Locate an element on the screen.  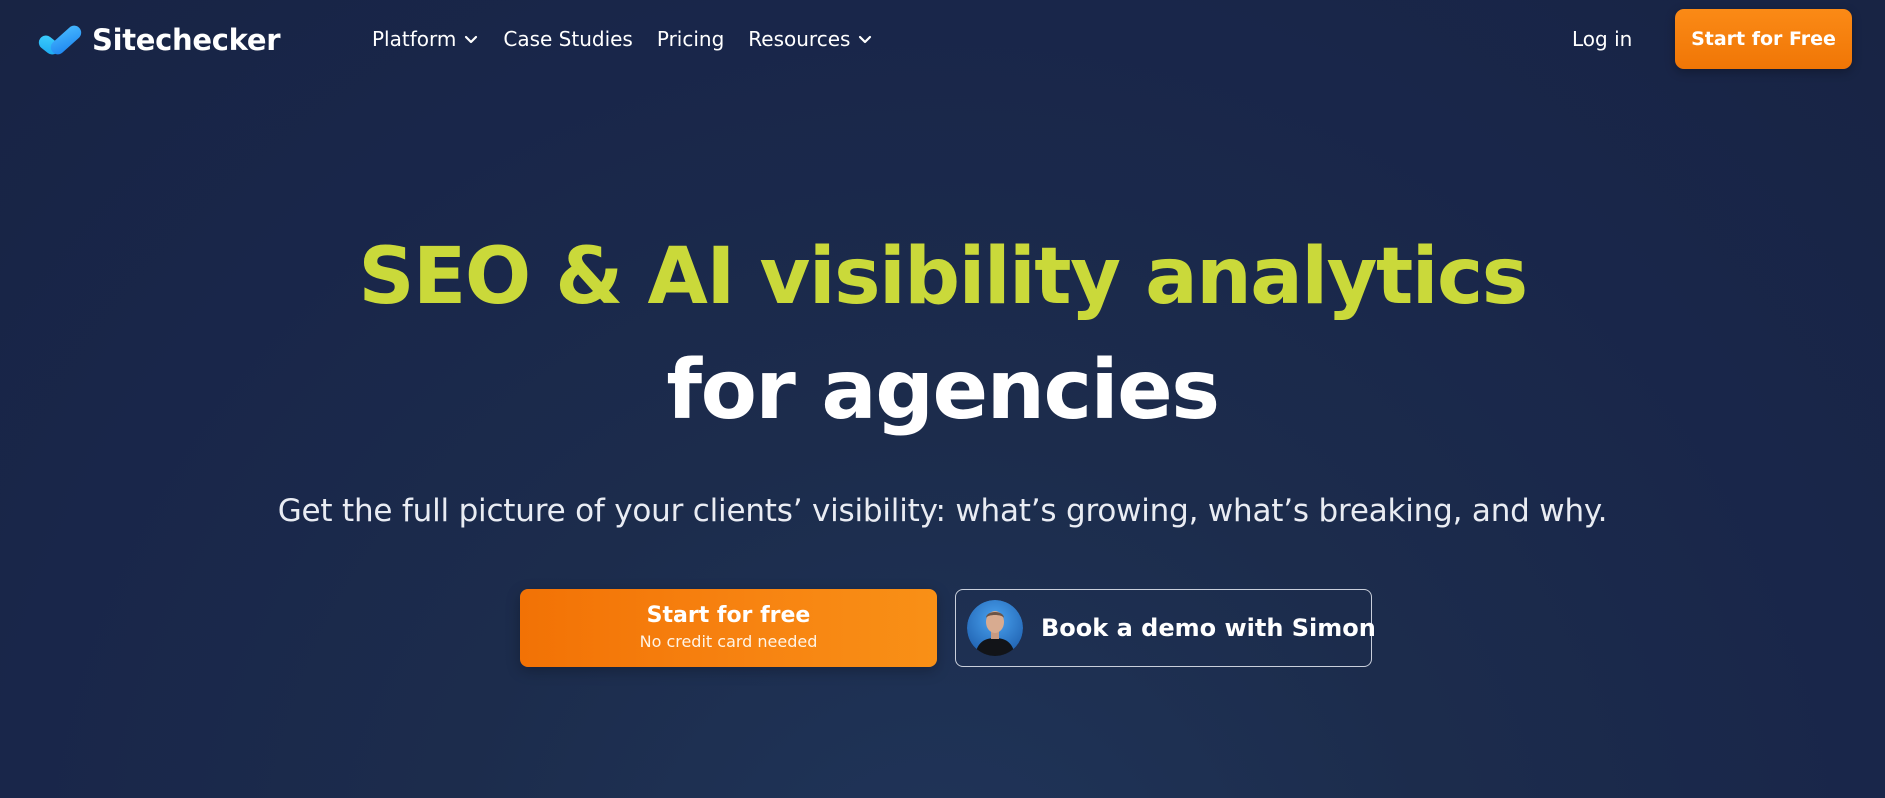
person-avatar is located at coordinates (995, 628).